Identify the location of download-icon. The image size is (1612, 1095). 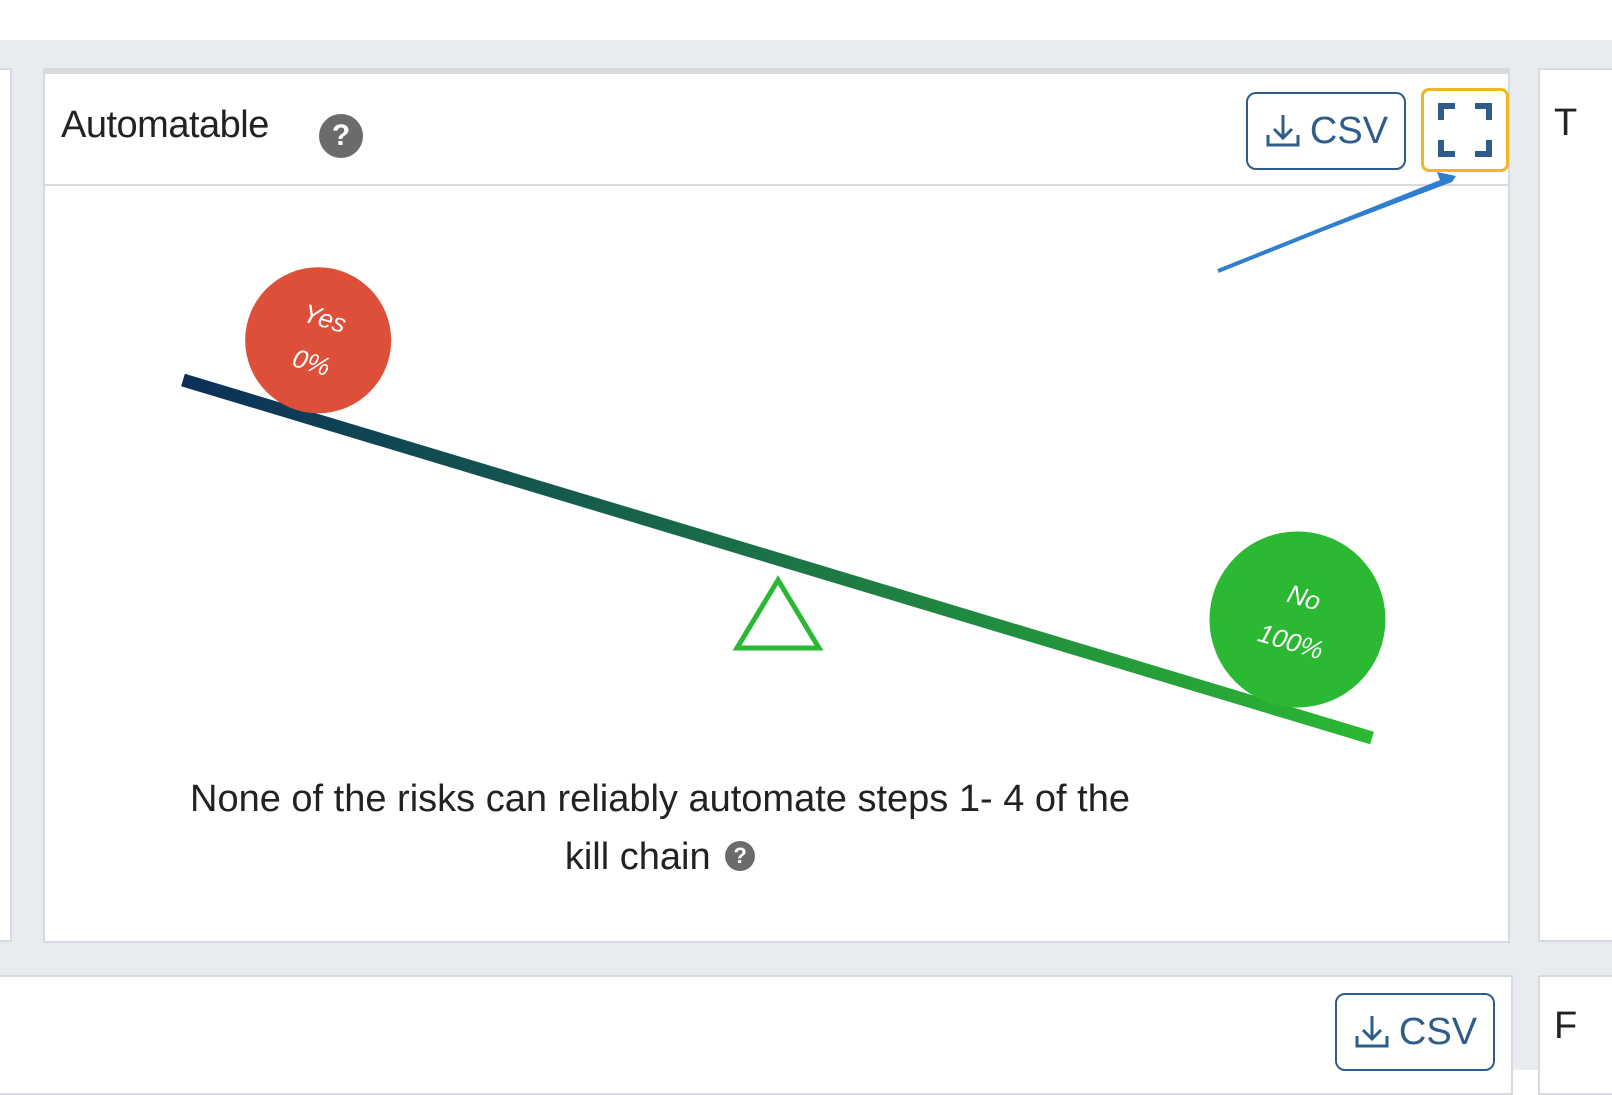
(1372, 1032).